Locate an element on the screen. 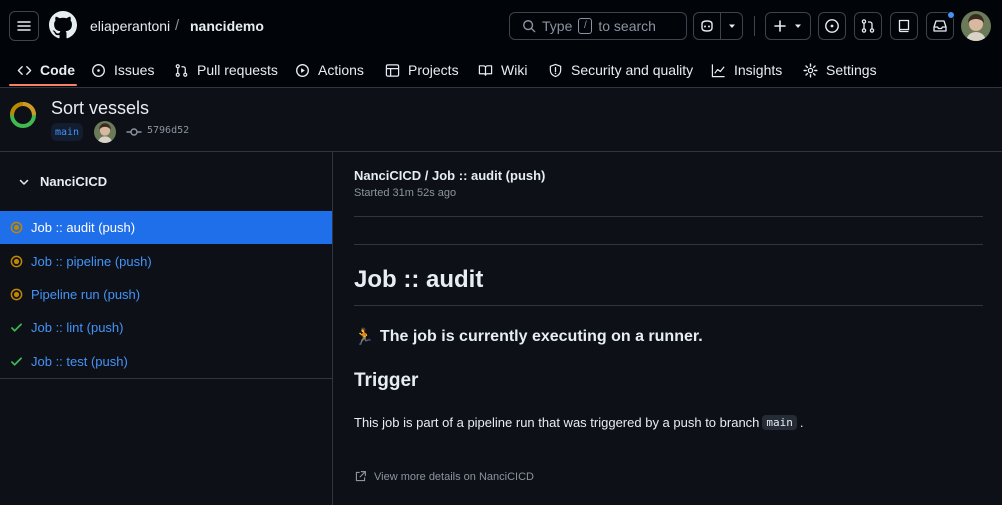 The image size is (1002, 505). tab-security: Security and quality is located at coordinates (620, 70).